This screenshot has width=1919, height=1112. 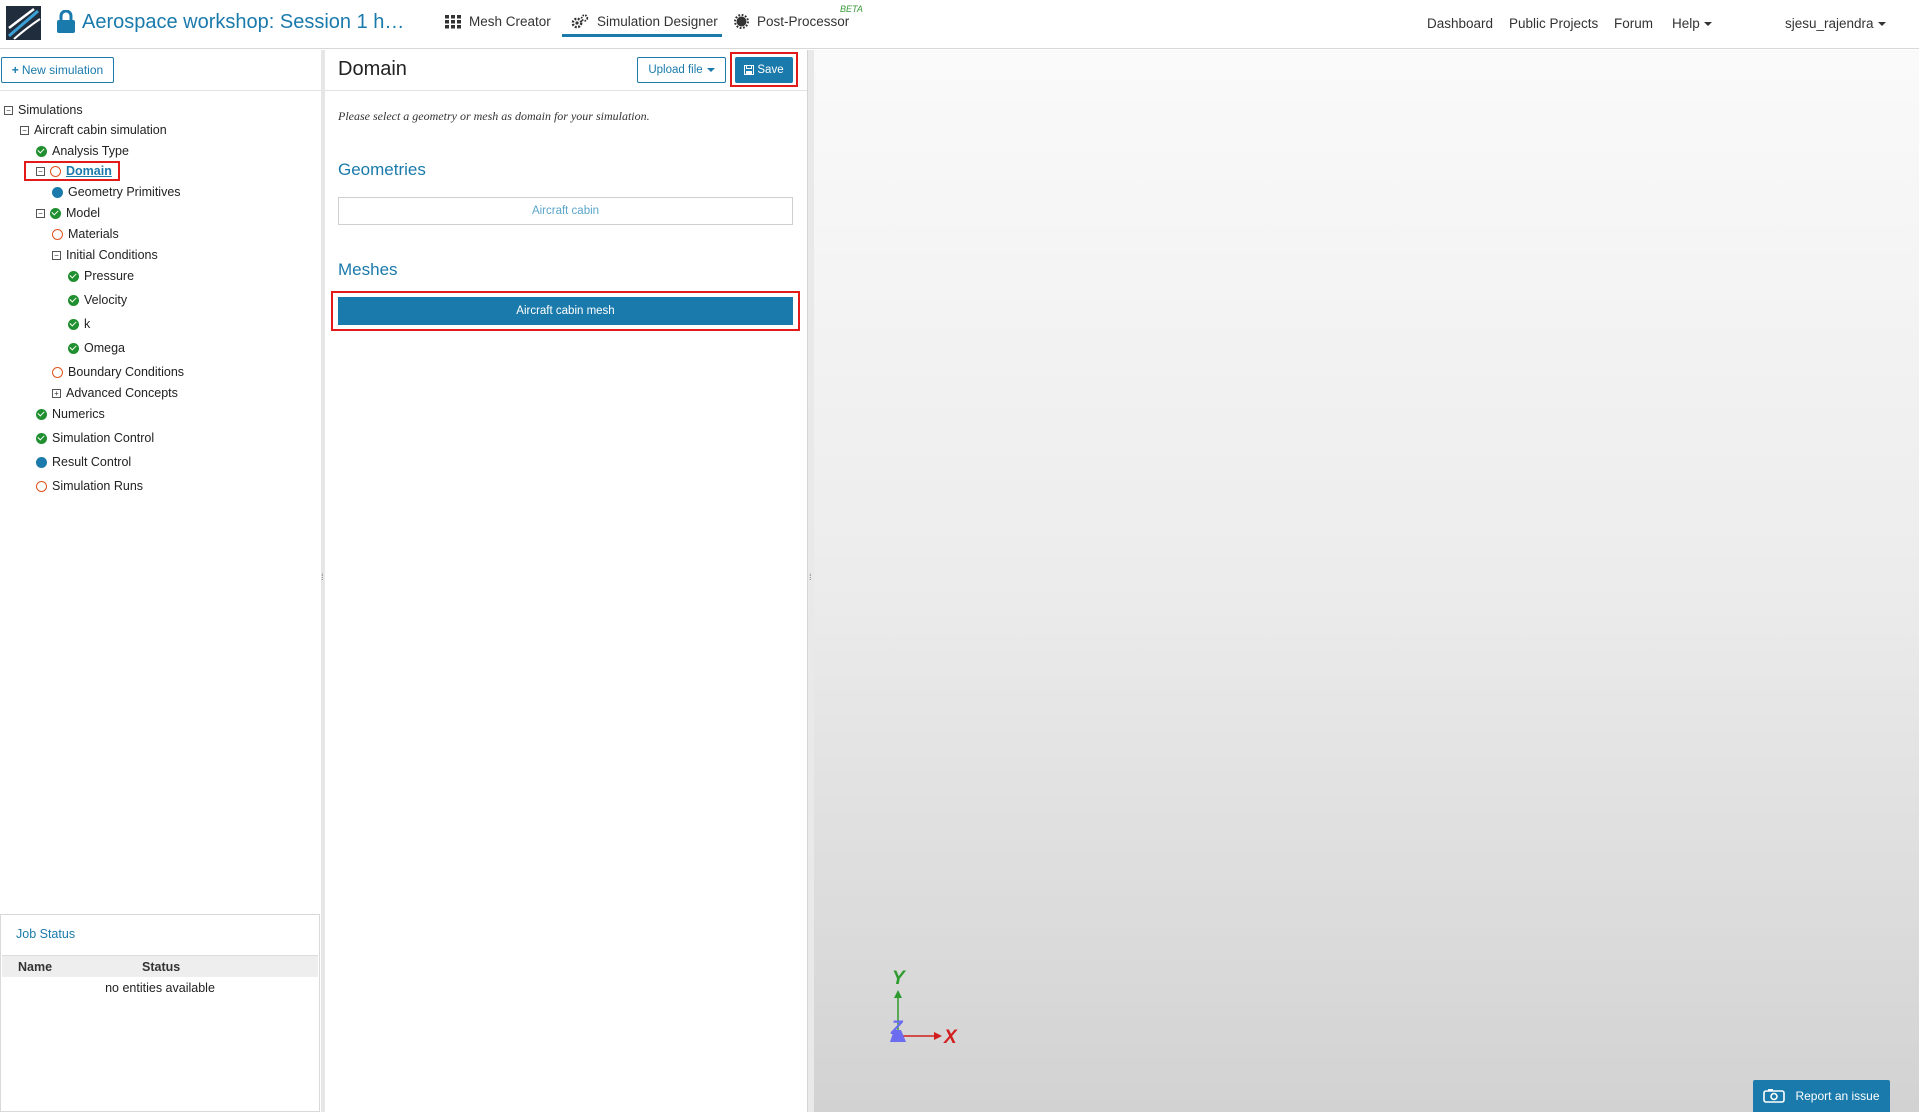 What do you see at coordinates (565, 211) in the screenshot?
I see `geometry-item-aircraft-cabin: Aircraft cabin` at bounding box center [565, 211].